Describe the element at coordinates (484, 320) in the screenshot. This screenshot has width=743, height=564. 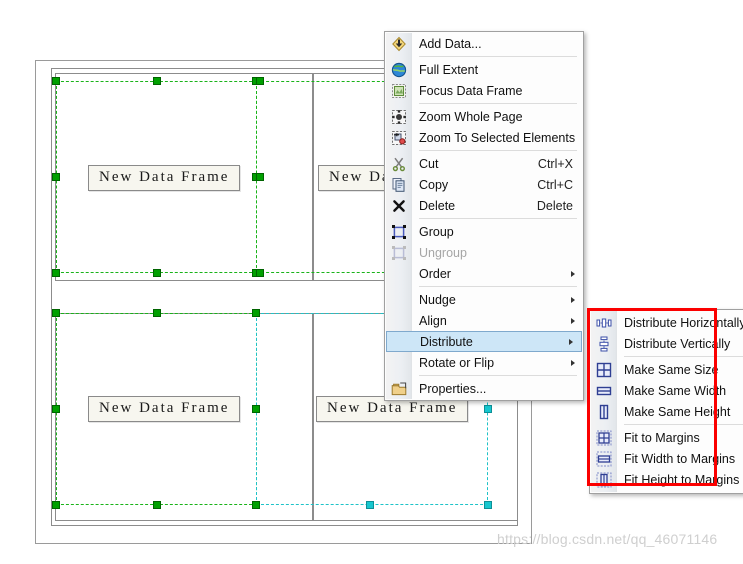
I see `menu-item-align: Align` at that location.